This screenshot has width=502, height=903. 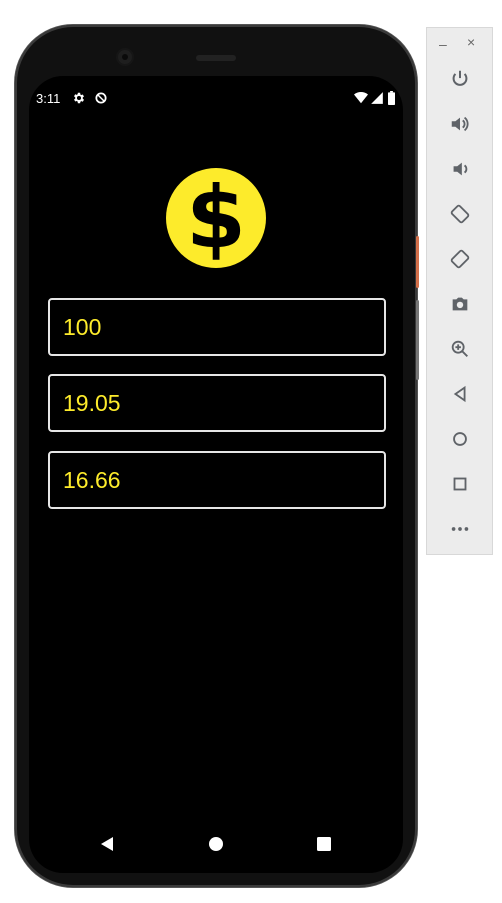 I want to click on power-button, so click(x=459, y=79).